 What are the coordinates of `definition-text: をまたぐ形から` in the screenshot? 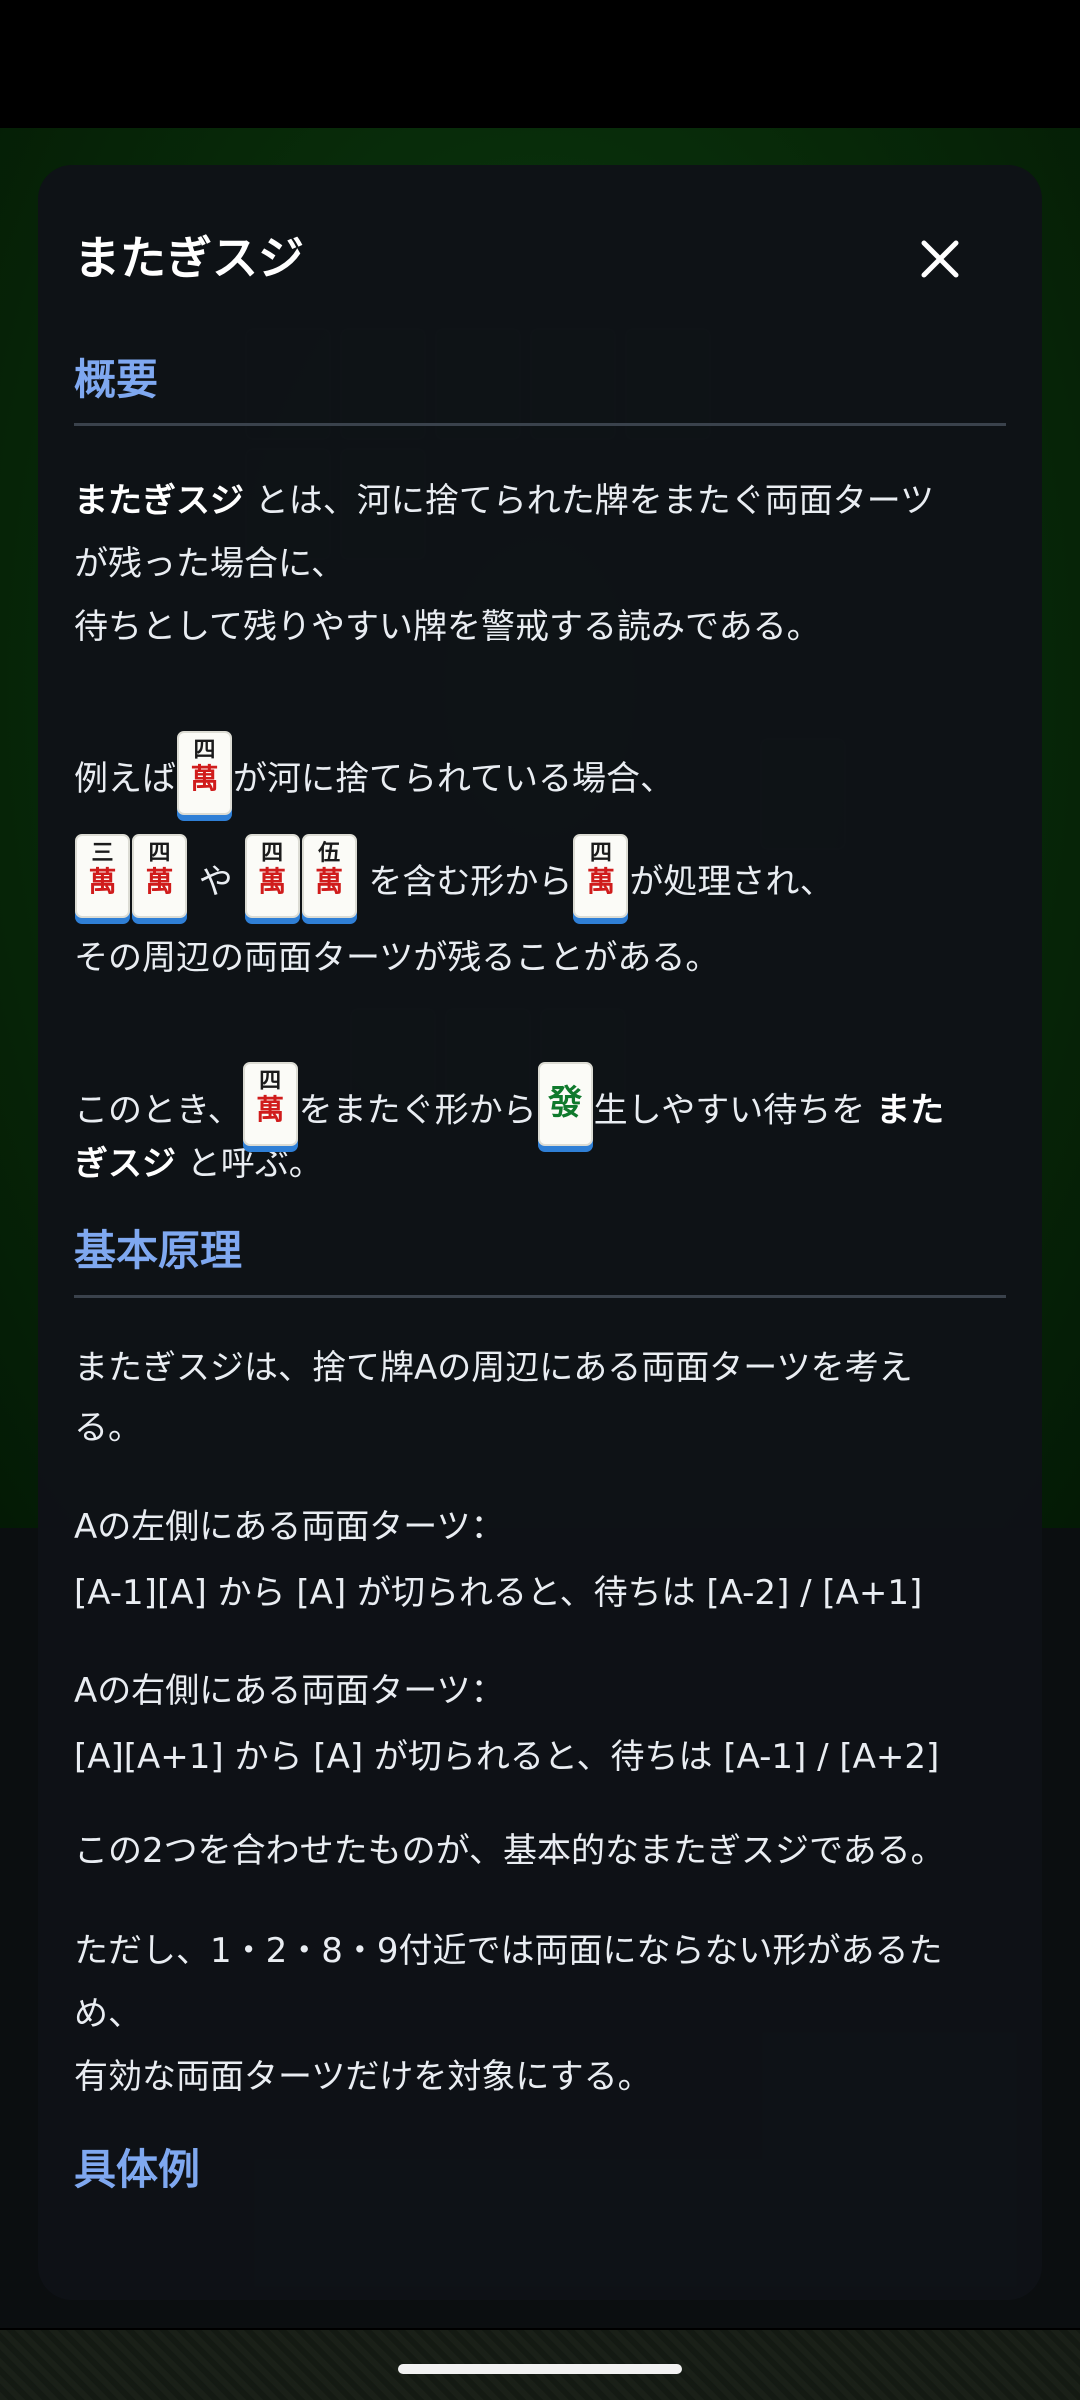 It's located at (417, 1110).